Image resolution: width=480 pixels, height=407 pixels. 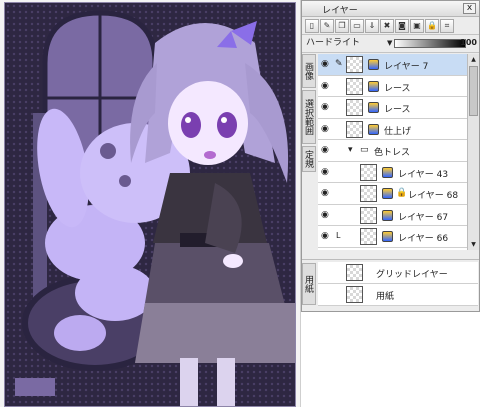 I want to click on layer-name: グリッドレイヤー, so click(x=412, y=275).